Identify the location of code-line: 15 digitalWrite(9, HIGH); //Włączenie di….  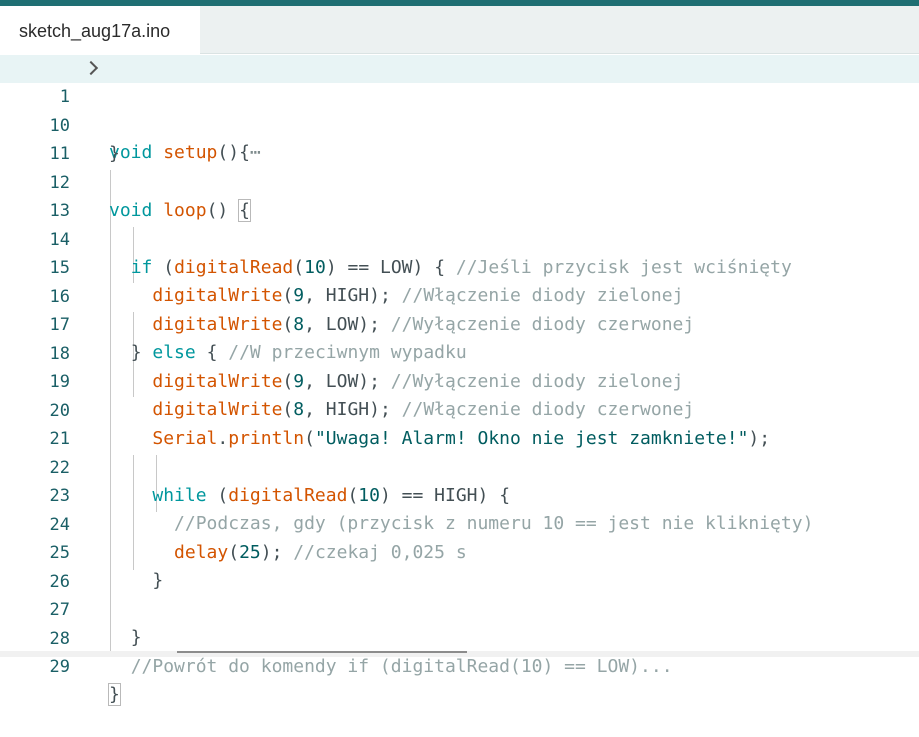
(459, 266).